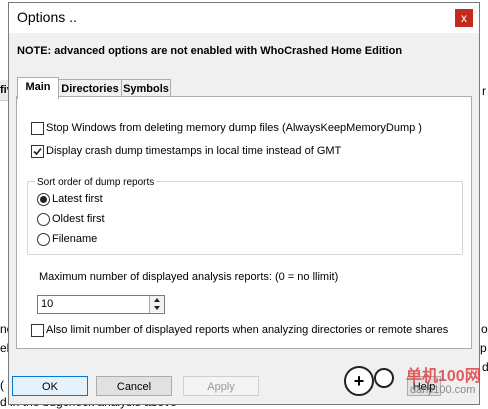  Describe the element at coordinates (359, 381) in the screenshot. I see `plus-icon: +` at that location.